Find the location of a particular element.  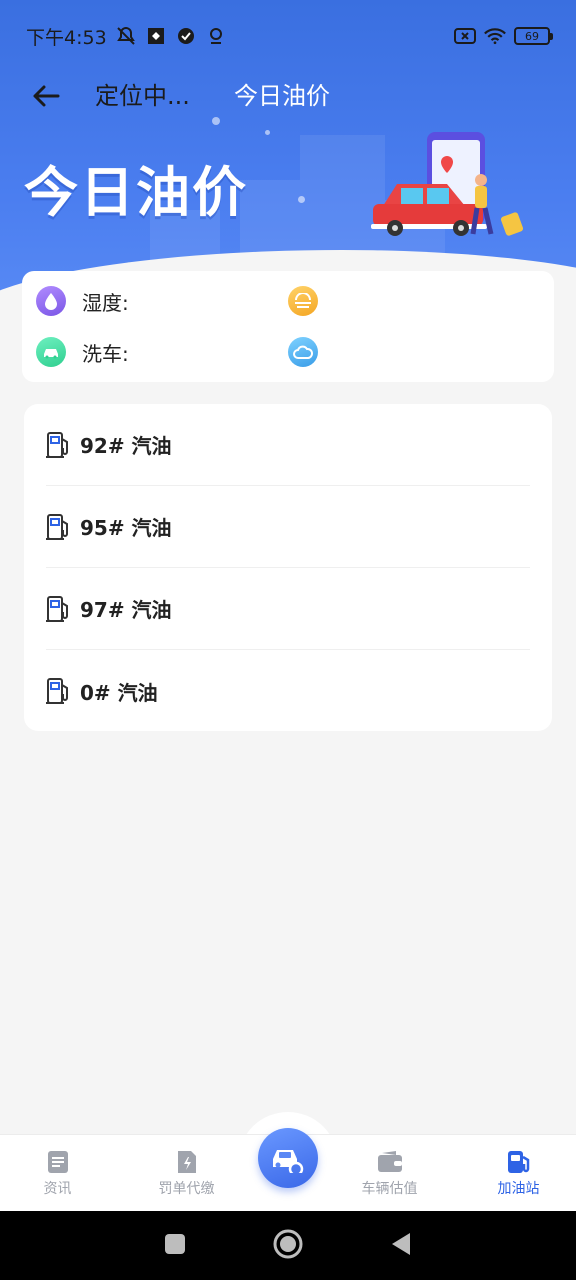

top-bar: 定位中... 今日油价 is located at coordinates (288, 95).